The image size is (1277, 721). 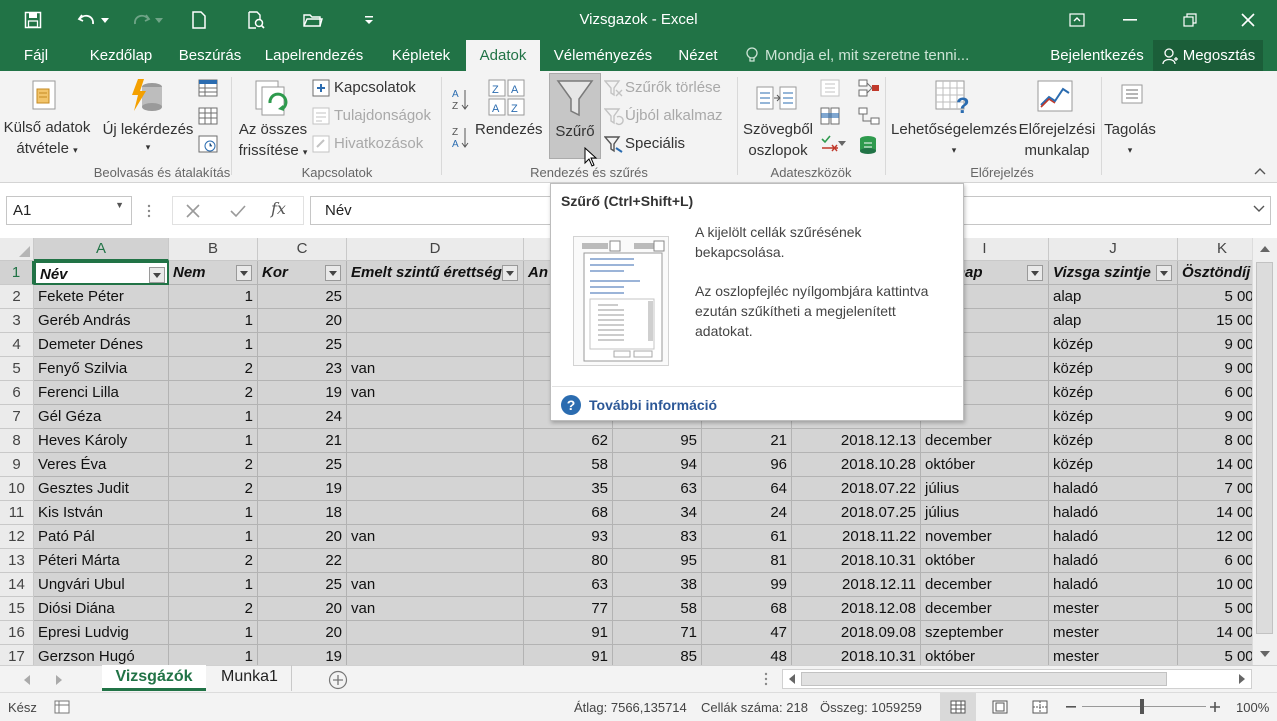 What do you see at coordinates (856, 561) in the screenshot?
I see `table-cell: 2018.10.31` at bounding box center [856, 561].